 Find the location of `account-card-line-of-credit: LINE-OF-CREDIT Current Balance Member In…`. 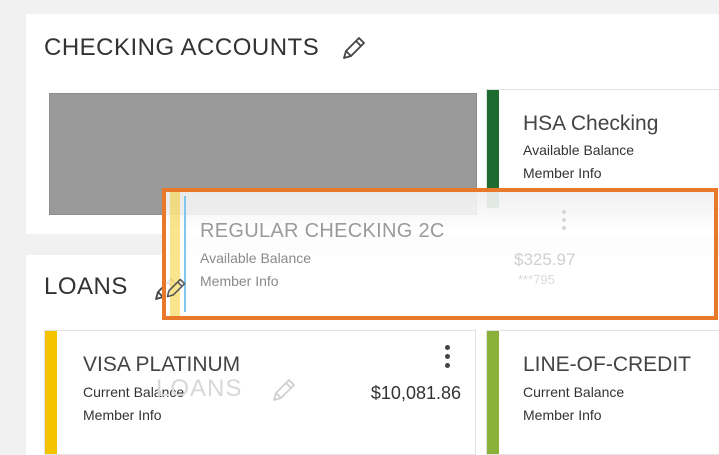

account-card-line-of-credit: LINE-OF-CREDIT Current Balance Member In… is located at coordinates (602, 392).